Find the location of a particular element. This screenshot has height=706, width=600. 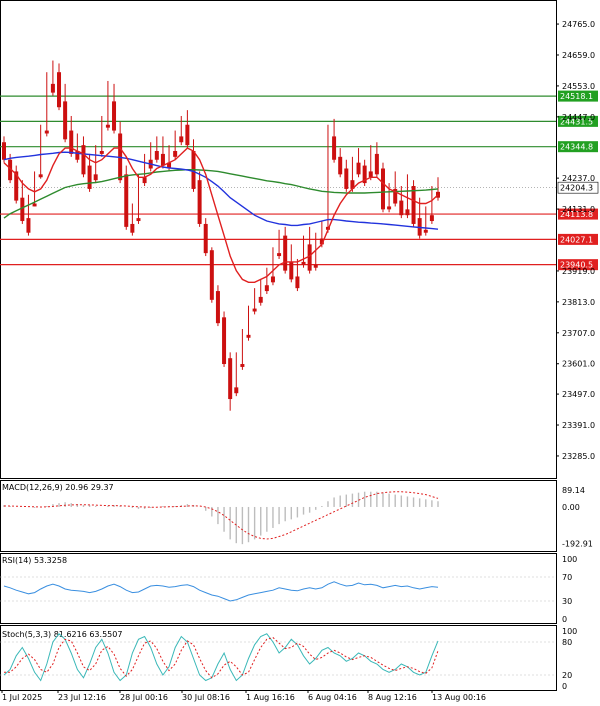

price-tick-label: 24237.0 is located at coordinates (578, 178).